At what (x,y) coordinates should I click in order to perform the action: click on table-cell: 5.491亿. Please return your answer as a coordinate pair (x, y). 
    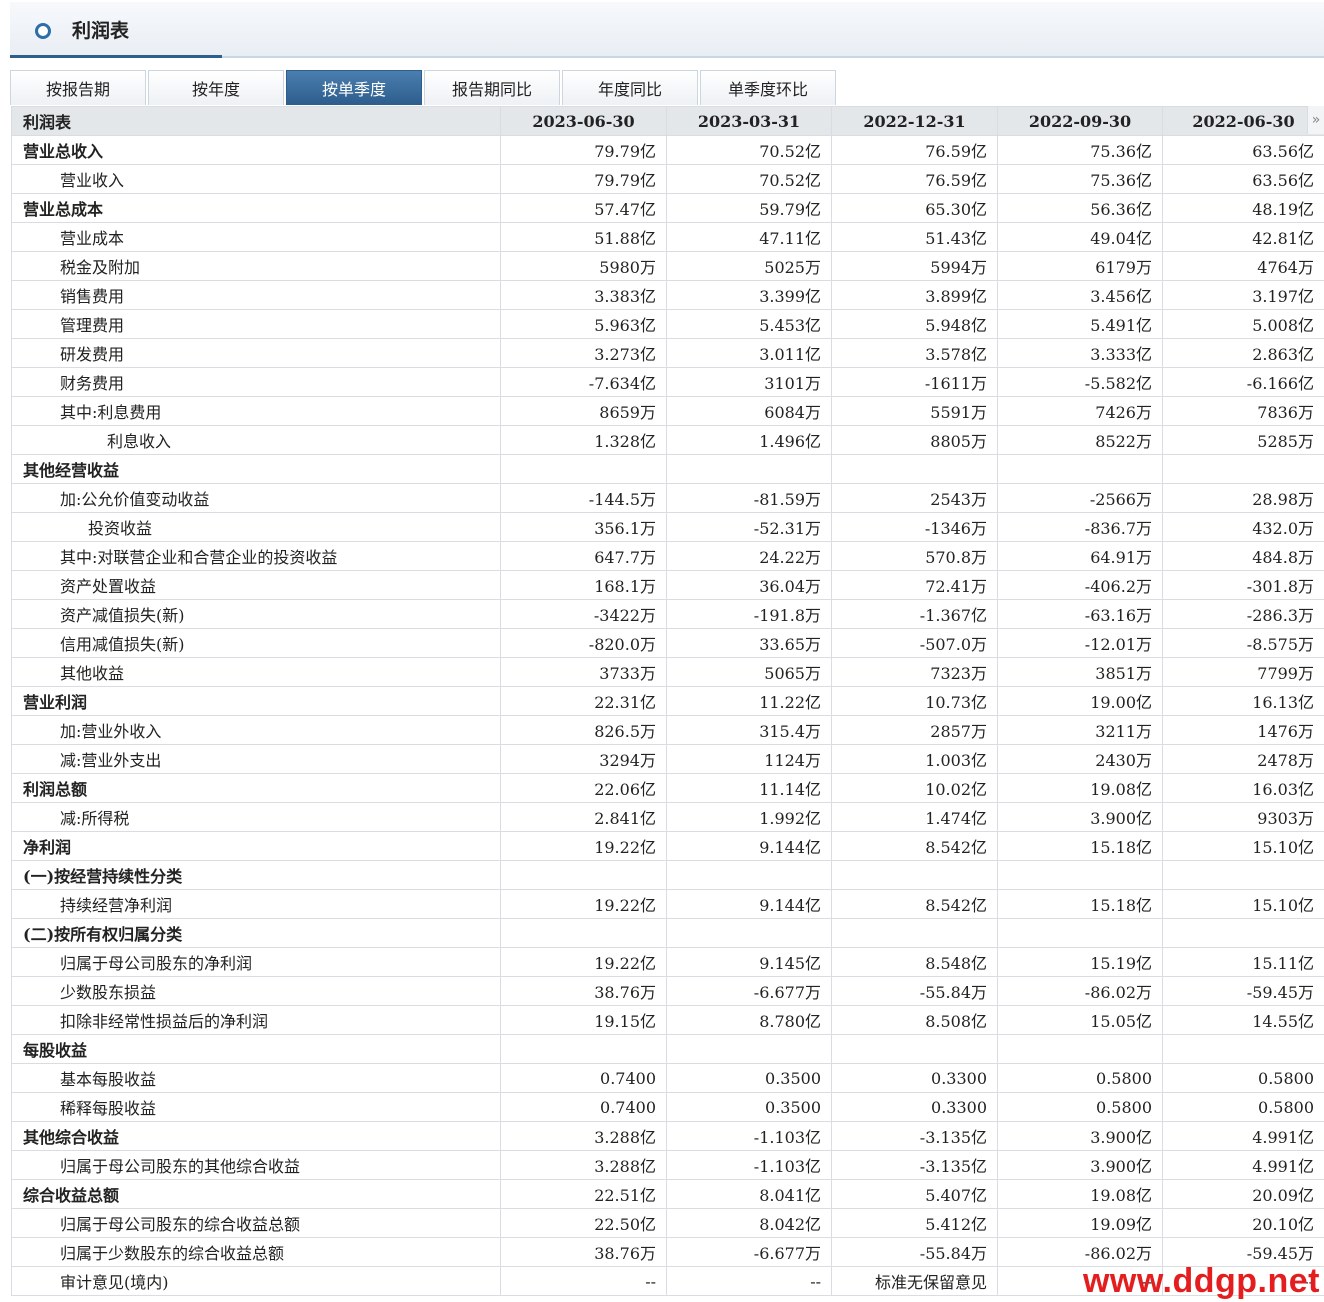
    Looking at the image, I should click on (1080, 324).